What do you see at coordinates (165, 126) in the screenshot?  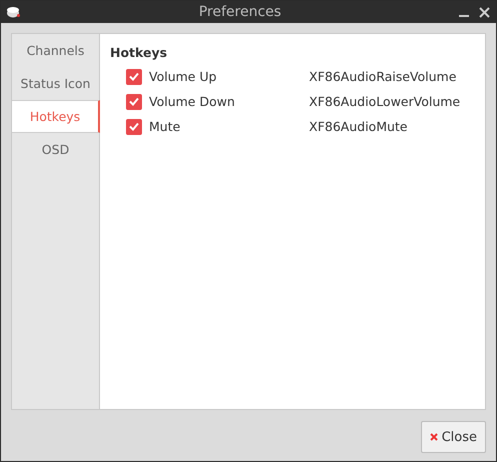 I see `hotkey-label: Mute` at bounding box center [165, 126].